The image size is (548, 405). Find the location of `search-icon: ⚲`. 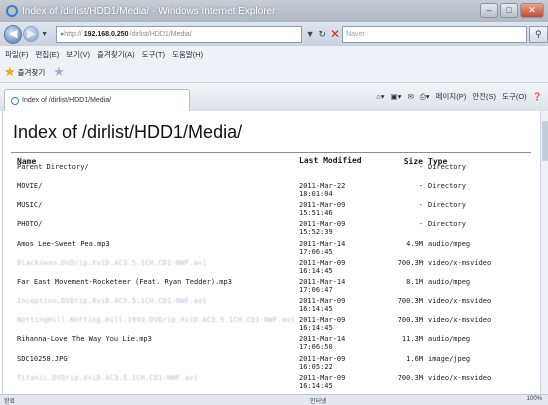

search-icon: ⚲ is located at coordinates (538, 34).